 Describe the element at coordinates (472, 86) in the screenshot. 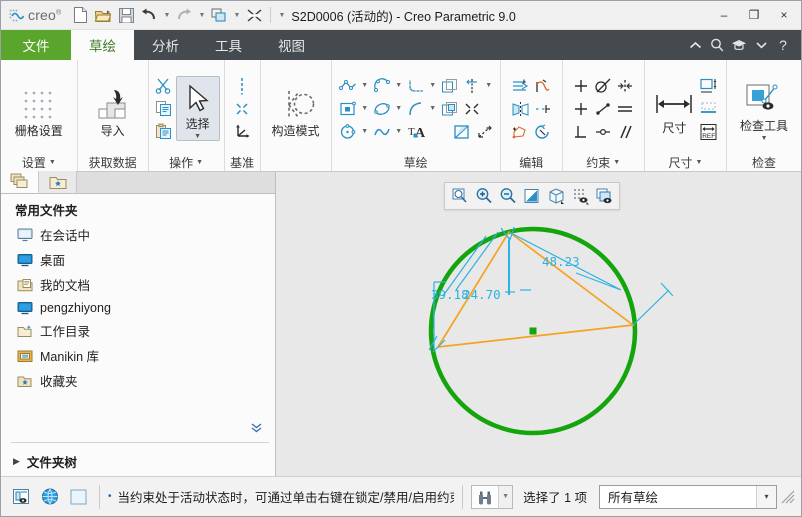

I see `centerline-sketch-button` at that location.